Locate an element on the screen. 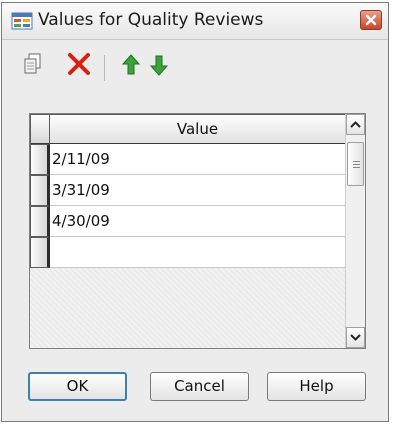 The height and width of the screenshot is (426, 394). table-row-new is located at coordinates (188, 252).